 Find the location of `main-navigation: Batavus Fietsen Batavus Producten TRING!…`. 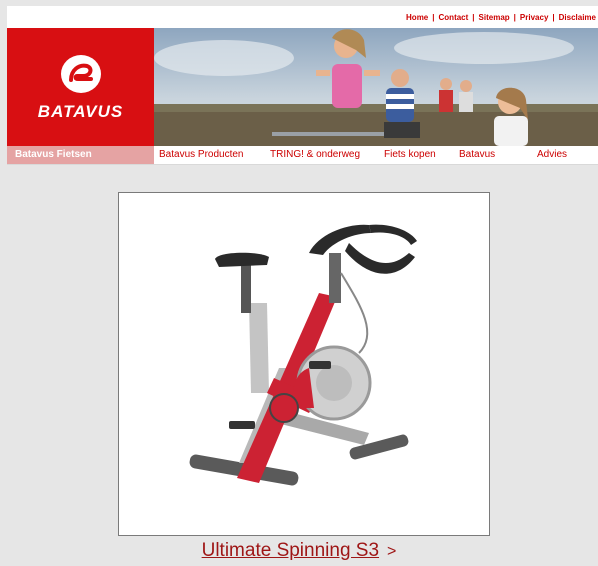

main-navigation: Batavus Fietsen Batavus Producten TRING!… is located at coordinates (302, 155).